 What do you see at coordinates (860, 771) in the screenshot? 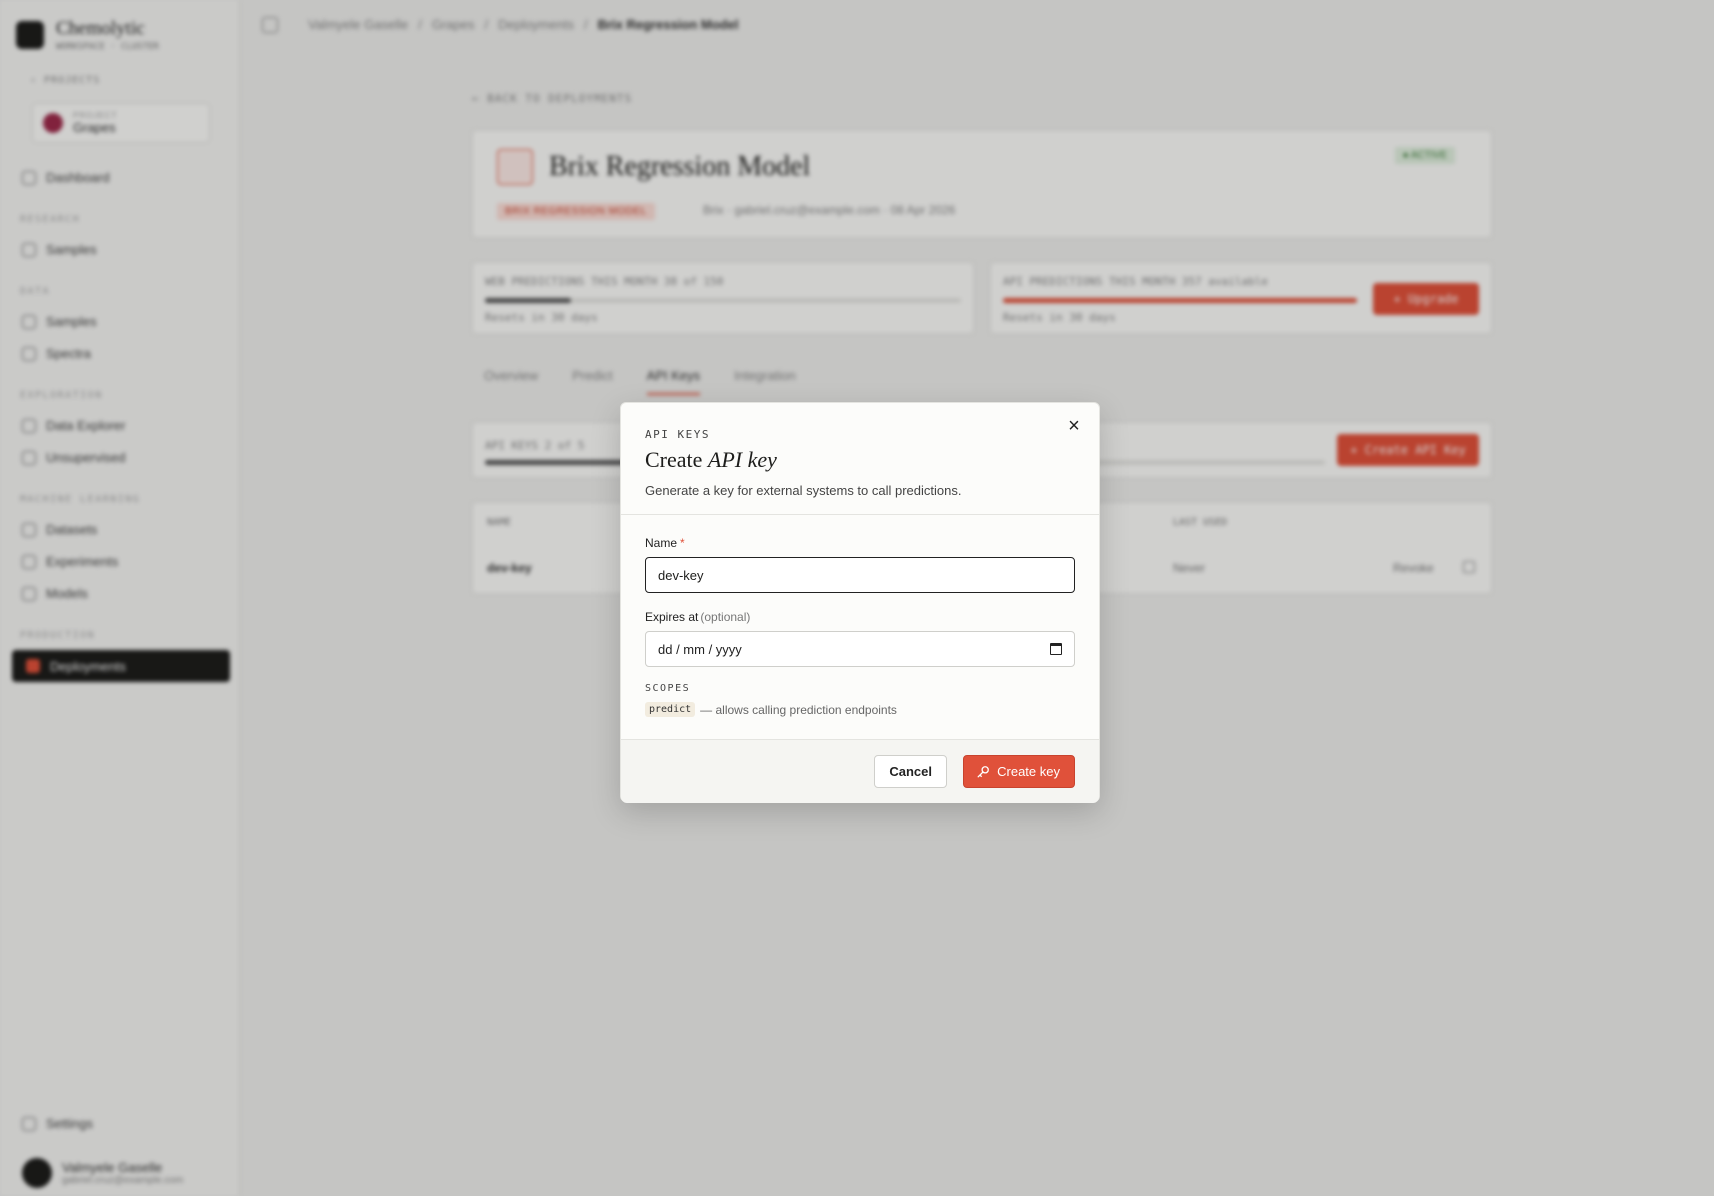
I see `dialog-footer: Cancel Create key` at bounding box center [860, 771].